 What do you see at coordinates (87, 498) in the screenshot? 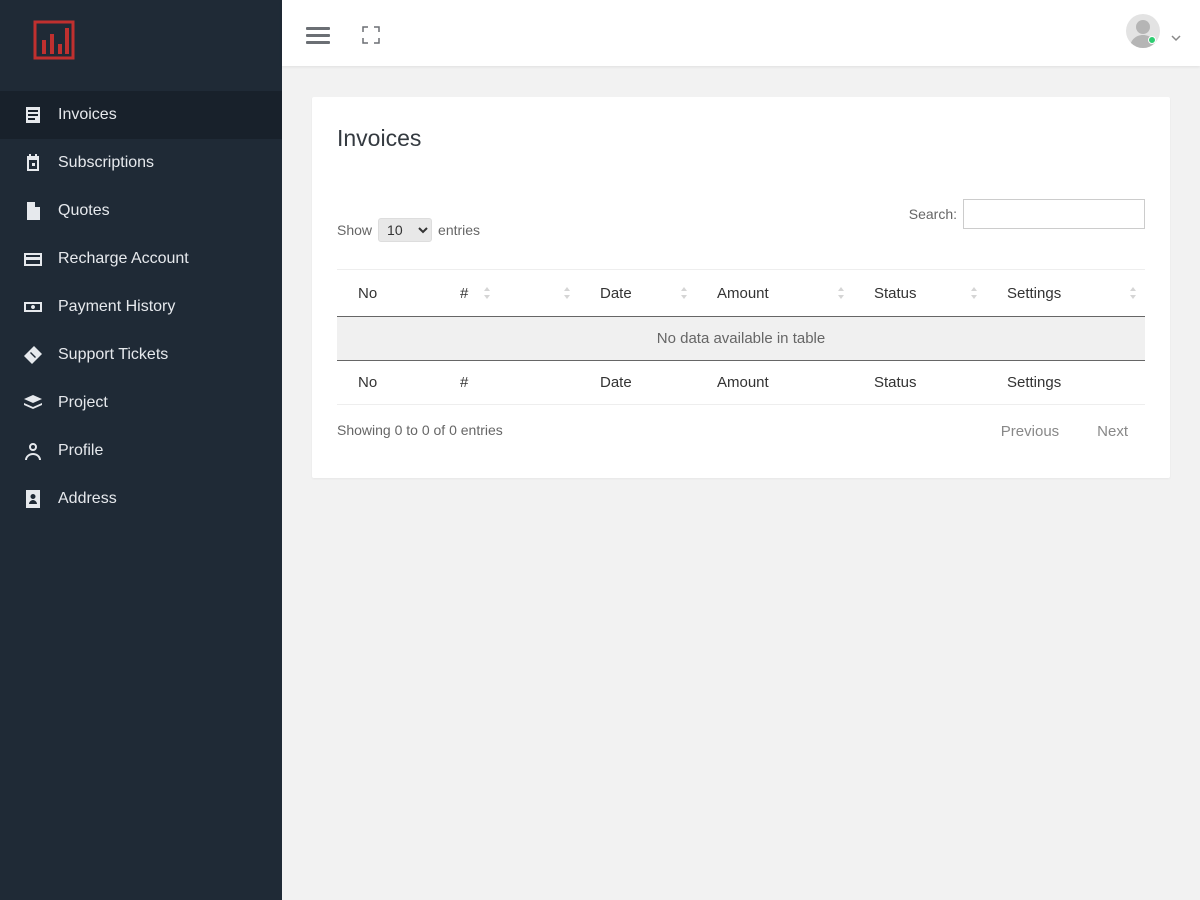
I see `sidebar-item-label: Address` at bounding box center [87, 498].